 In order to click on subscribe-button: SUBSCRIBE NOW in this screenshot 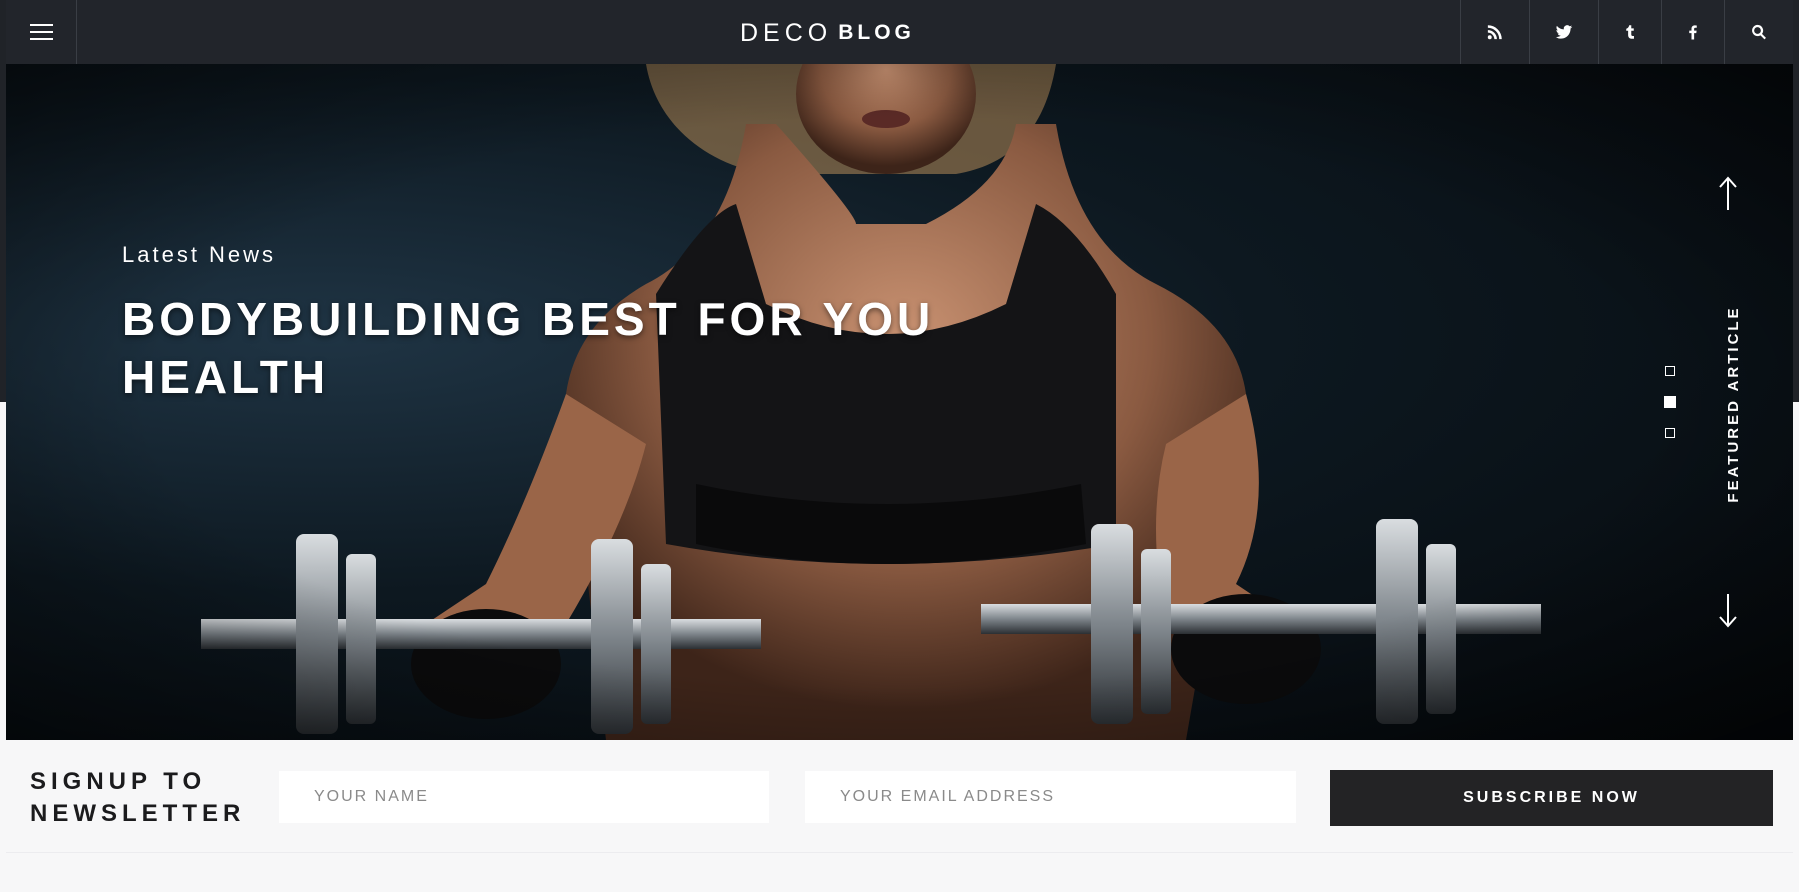, I will do `click(1551, 798)`.